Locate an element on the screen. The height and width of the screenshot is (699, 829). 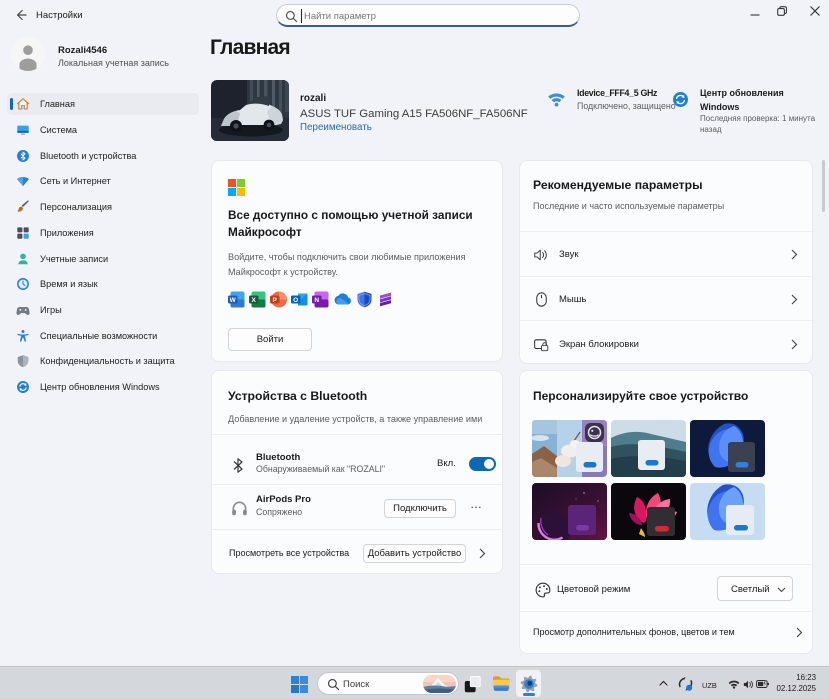
svg-text: W is located at coordinates (233, 300).